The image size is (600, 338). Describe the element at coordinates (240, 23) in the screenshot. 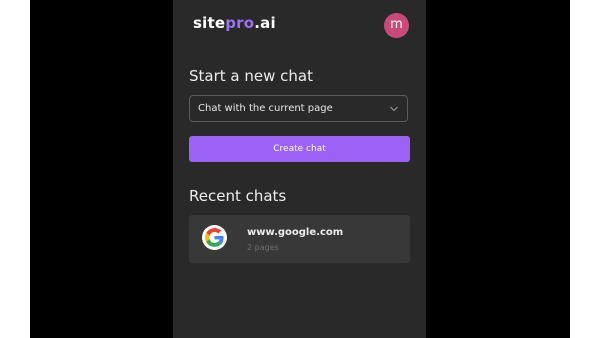

I see `brand-accent: pro` at that location.